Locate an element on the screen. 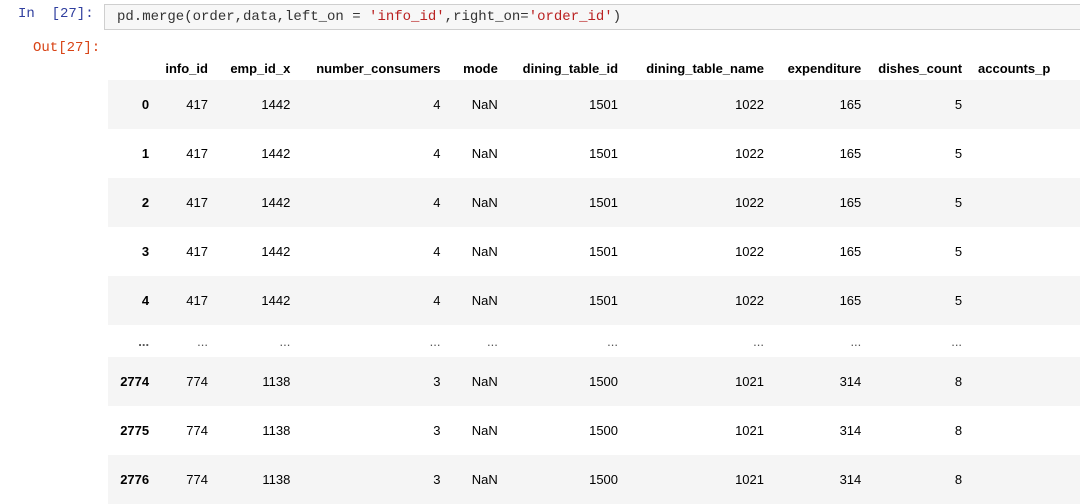  table-row: 3 417 1442 4 NaN 1501 1022 165 5 is located at coordinates (594, 251).